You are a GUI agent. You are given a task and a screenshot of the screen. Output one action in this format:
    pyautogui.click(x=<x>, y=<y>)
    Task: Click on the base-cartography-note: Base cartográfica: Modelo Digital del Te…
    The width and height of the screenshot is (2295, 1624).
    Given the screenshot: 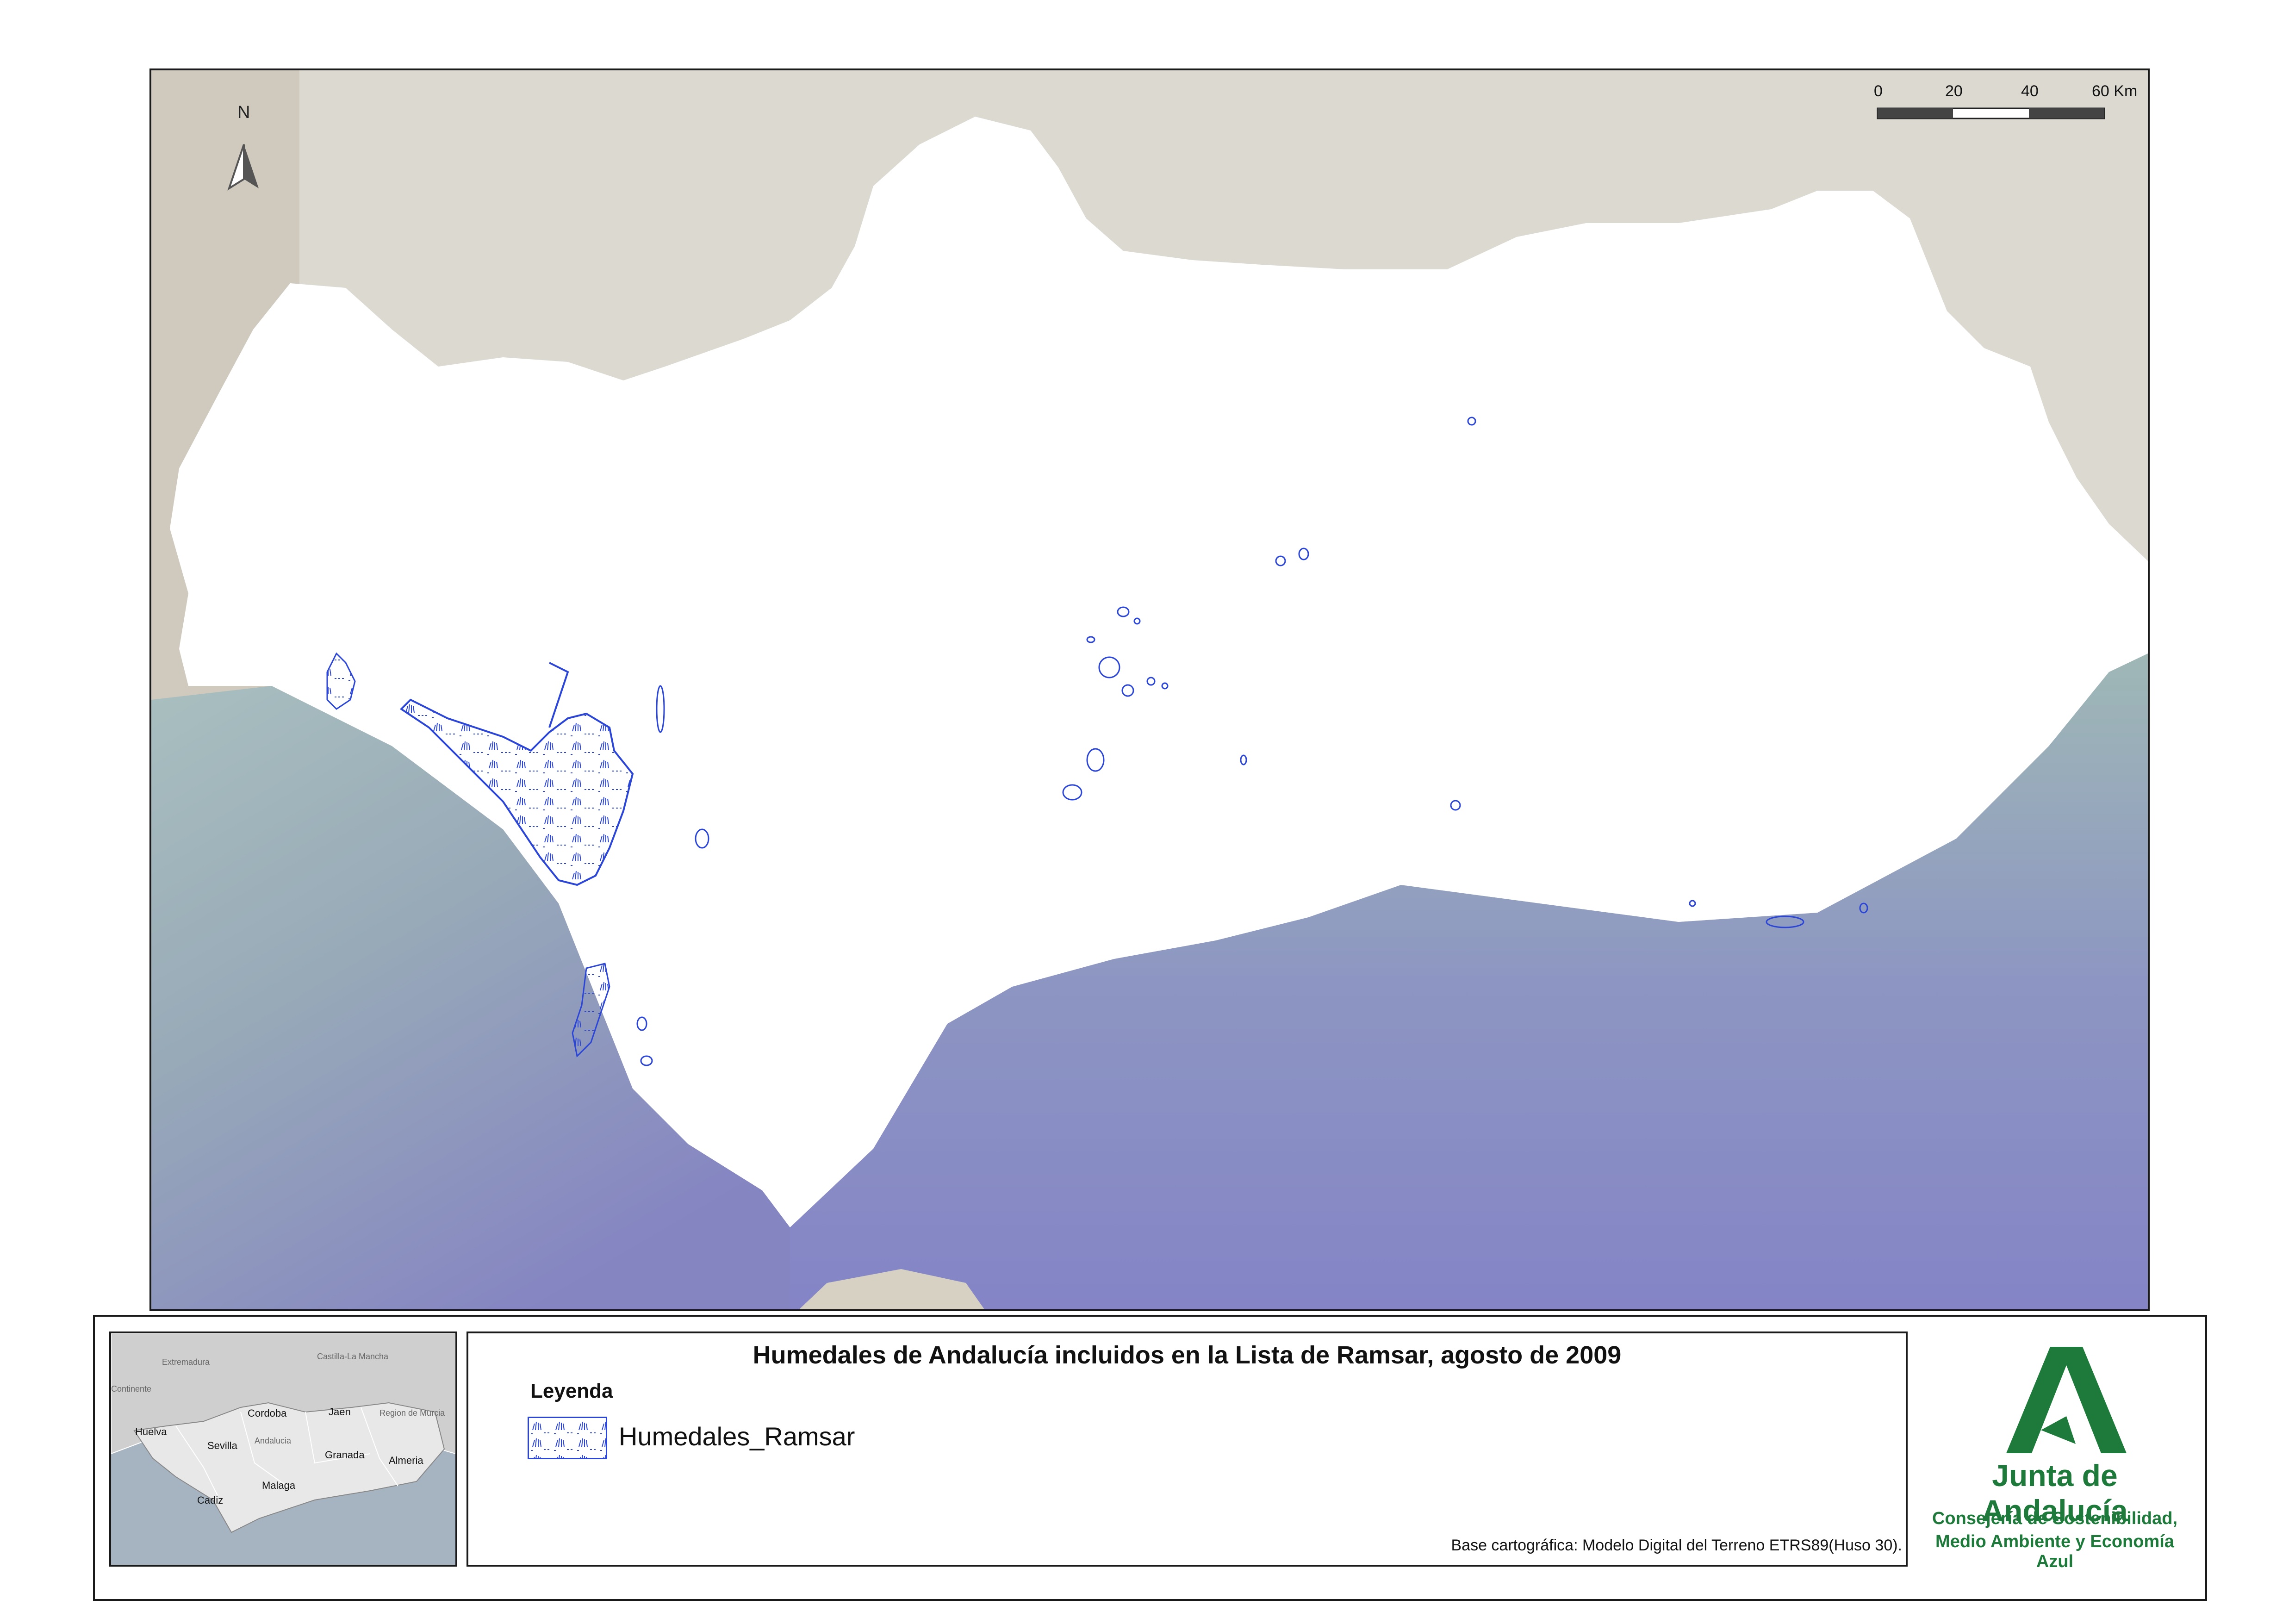 What is the action you would take?
    pyautogui.click(x=1676, y=1545)
    